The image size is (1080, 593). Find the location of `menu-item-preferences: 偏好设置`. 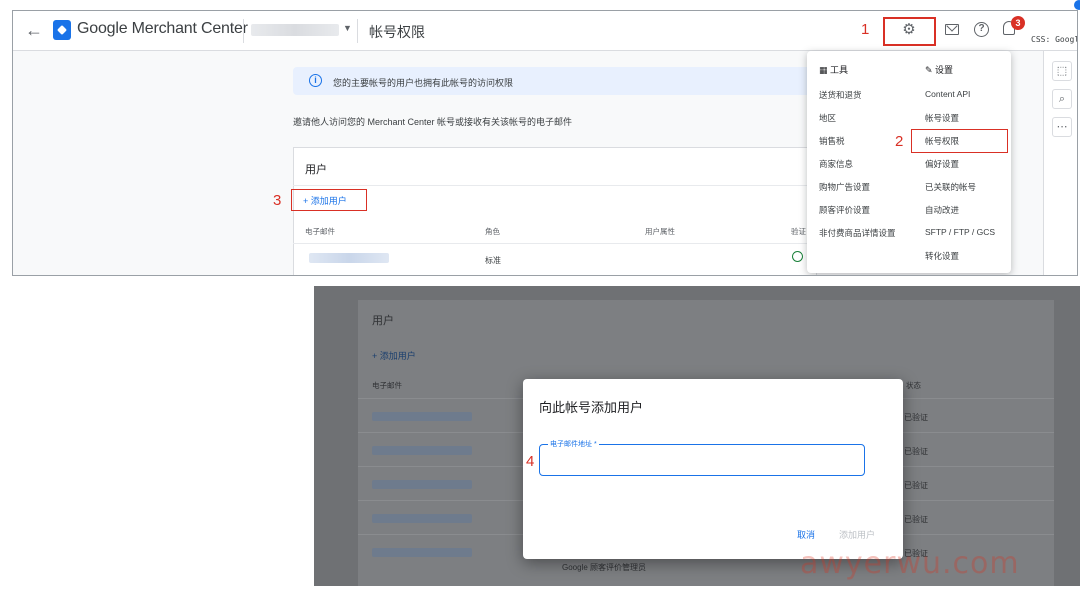

menu-item-preferences: 偏好设置 is located at coordinates (942, 164).